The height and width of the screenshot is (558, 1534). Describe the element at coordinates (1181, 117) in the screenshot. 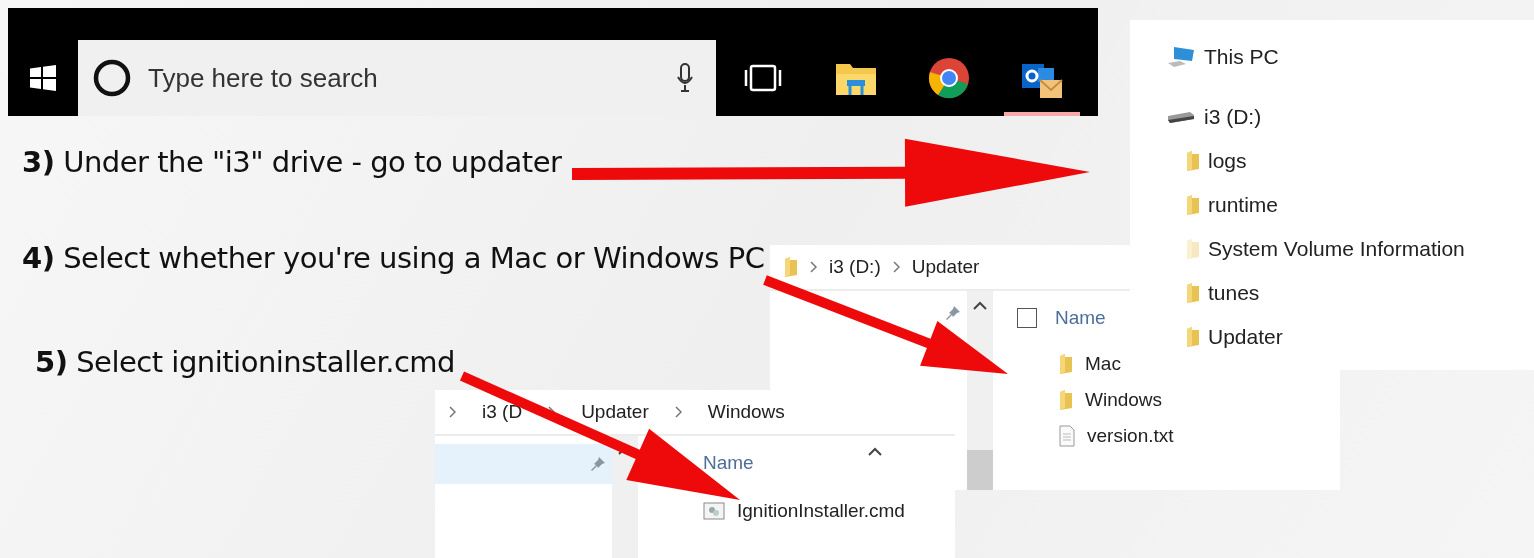

I see `drive-icon` at that location.